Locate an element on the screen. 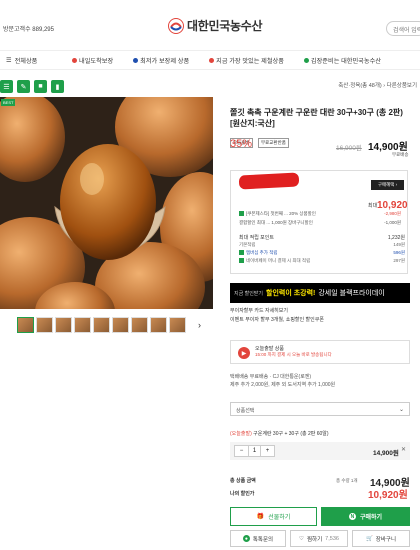 The image size is (420, 550). bookmark-icon: ▮ is located at coordinates (57, 86).